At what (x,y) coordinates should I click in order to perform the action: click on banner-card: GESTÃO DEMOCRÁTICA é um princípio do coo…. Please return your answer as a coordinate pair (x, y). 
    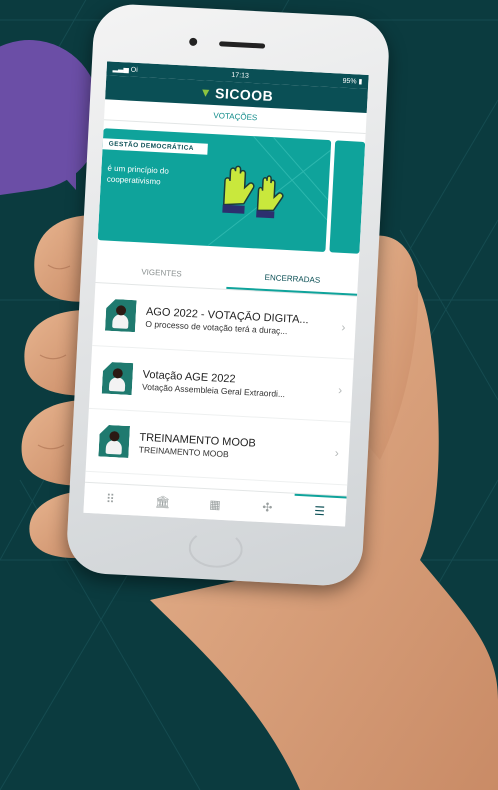
    Looking at the image, I should click on (214, 190).